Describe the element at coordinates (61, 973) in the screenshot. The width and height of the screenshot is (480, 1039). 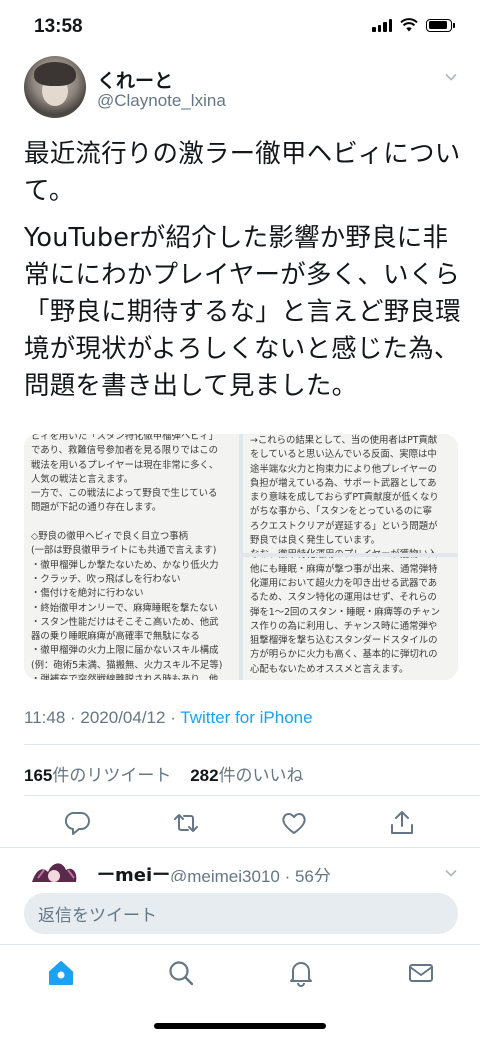
I see `home-icon` at that location.